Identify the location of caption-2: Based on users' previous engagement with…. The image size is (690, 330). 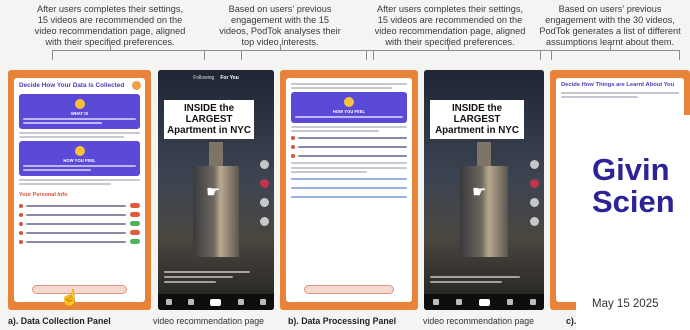
(280, 26).